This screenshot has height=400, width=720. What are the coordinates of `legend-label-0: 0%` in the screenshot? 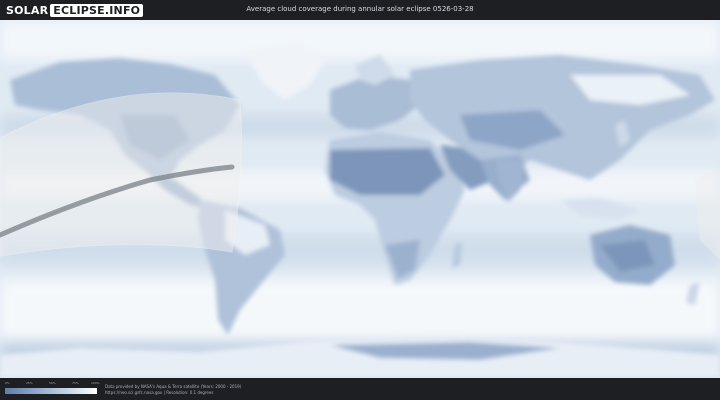 It's located at (7, 383).